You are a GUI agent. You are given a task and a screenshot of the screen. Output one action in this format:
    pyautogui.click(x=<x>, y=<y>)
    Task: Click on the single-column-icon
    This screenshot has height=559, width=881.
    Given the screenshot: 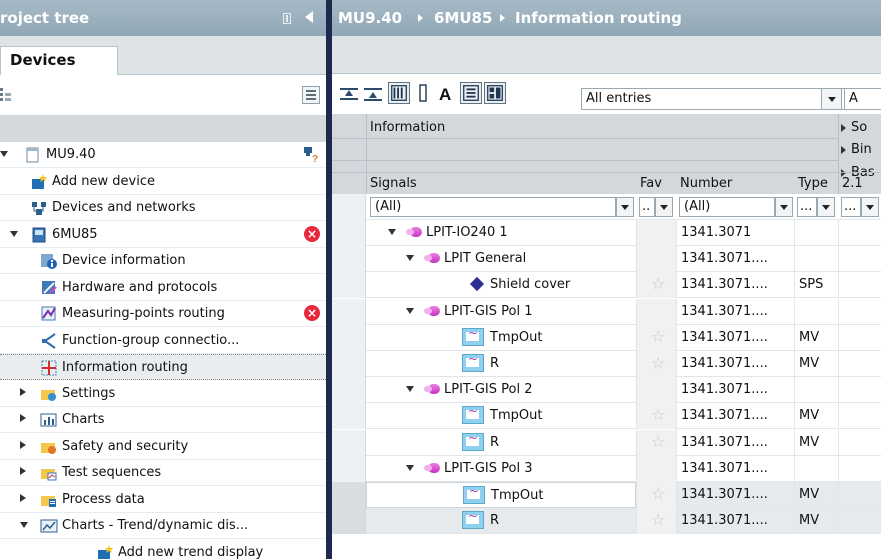 What is the action you would take?
    pyautogui.click(x=423, y=93)
    